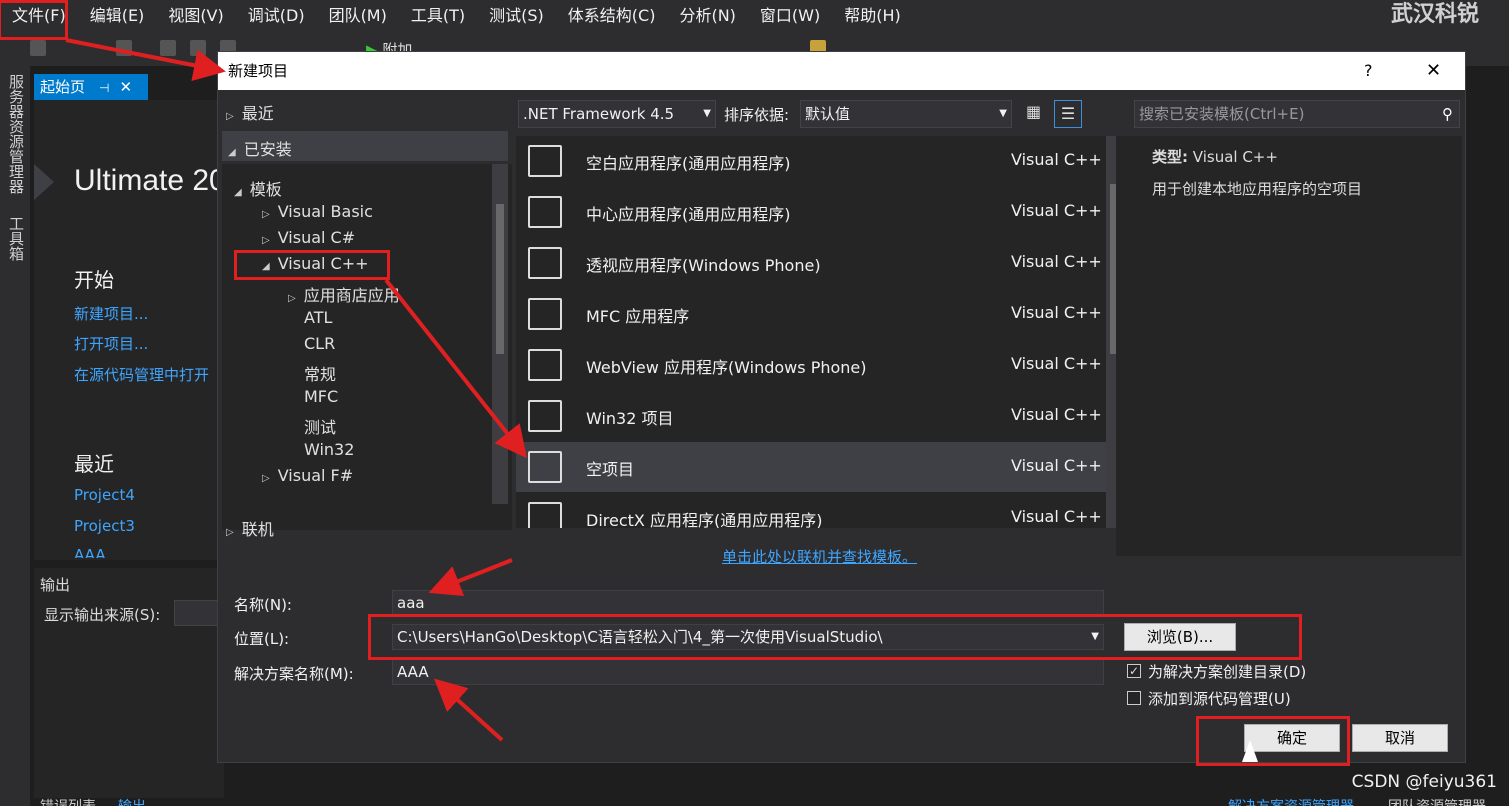 Image resolution: width=1509 pixels, height=806 pixels. What do you see at coordinates (1250, 751) in the screenshot?
I see `mouse-cursor-icon` at bounding box center [1250, 751].